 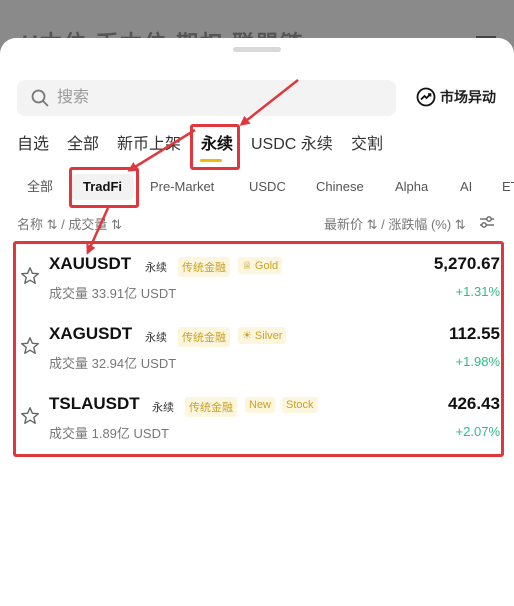 I want to click on arrow-to-tradfi-subtab, so click(x=161, y=150).